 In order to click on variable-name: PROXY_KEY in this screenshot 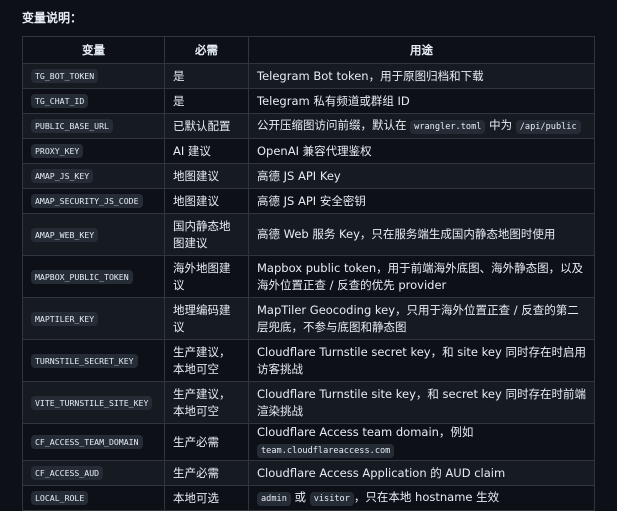, I will do `click(57, 151)`.